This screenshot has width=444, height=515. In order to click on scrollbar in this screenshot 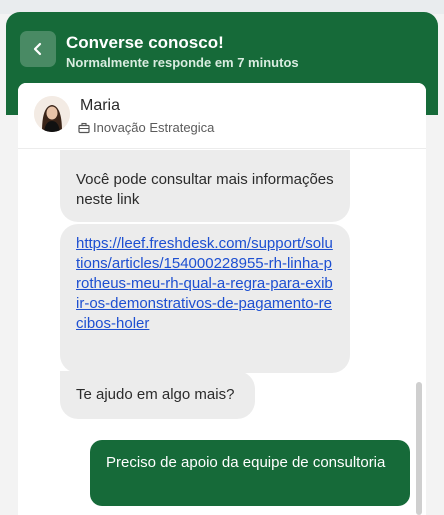, I will do `click(419, 448)`.